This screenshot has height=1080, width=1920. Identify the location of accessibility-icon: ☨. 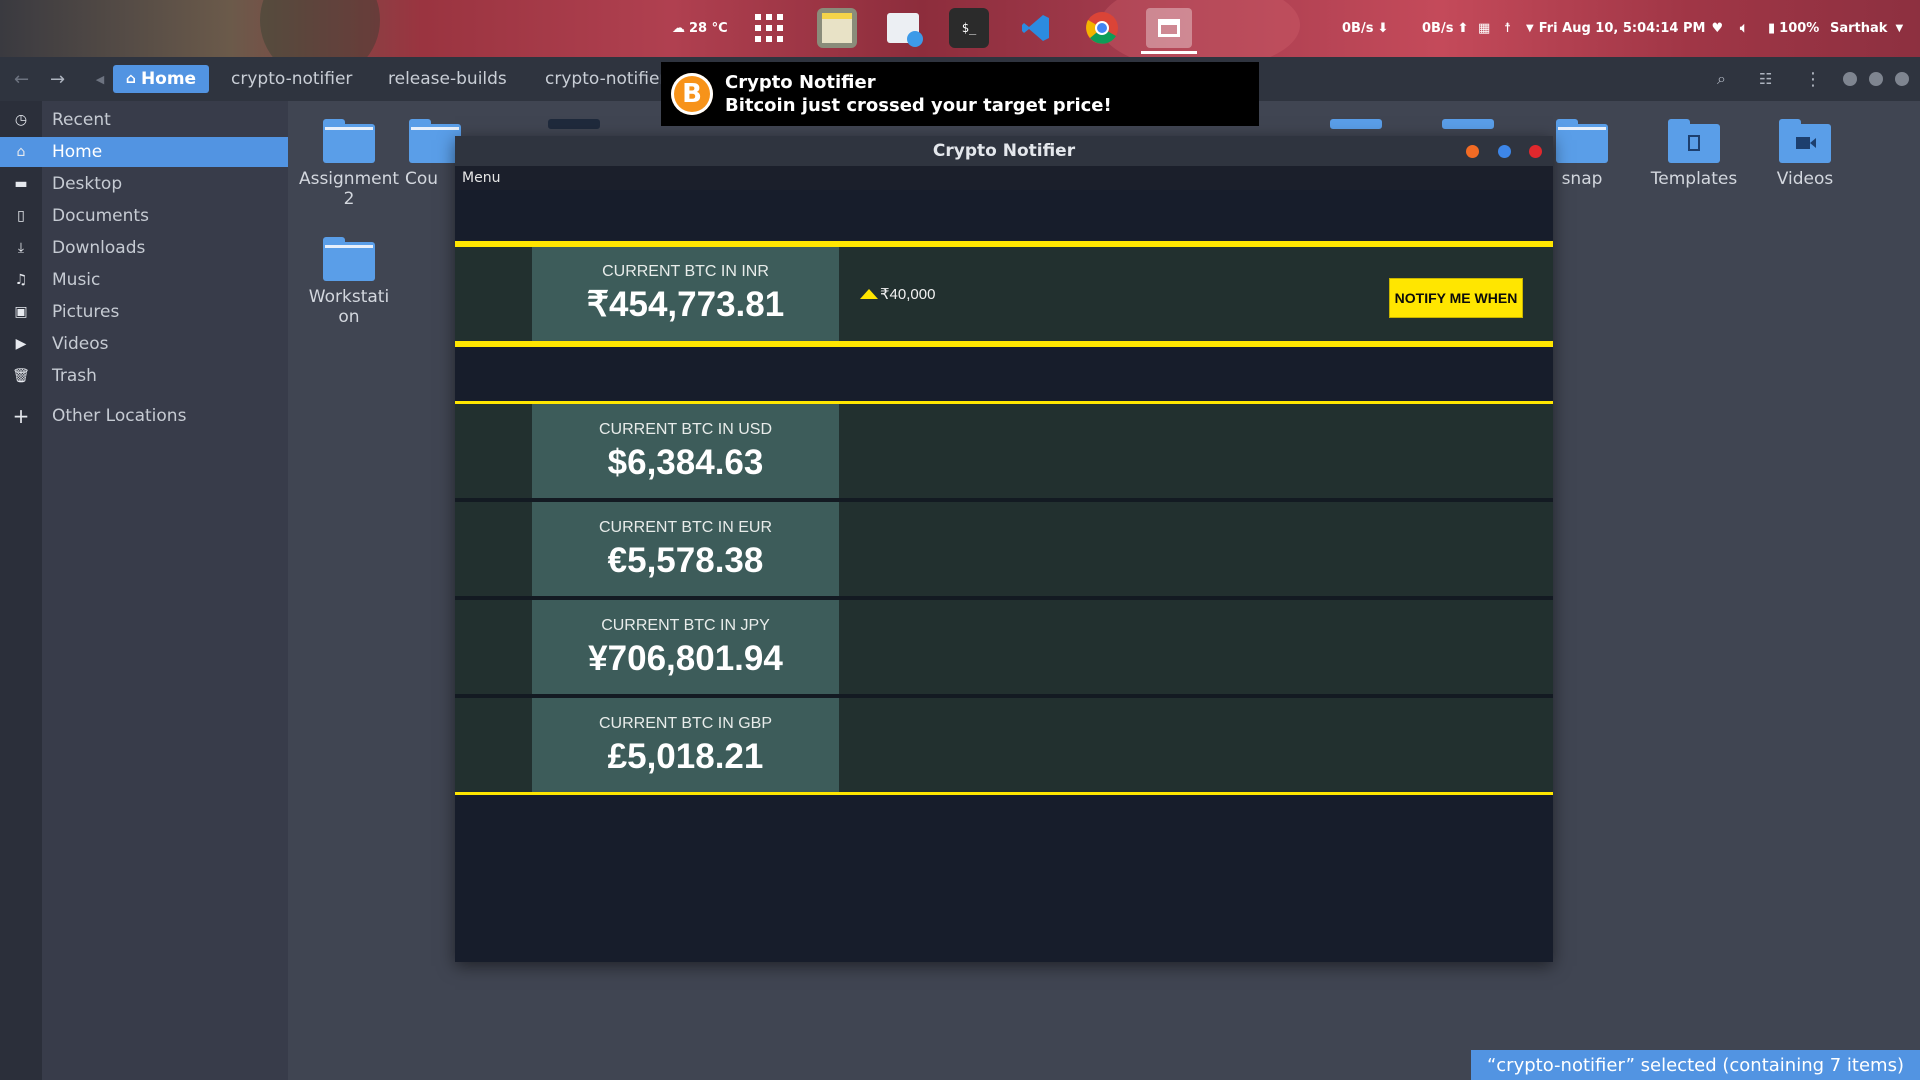
(1507, 28).